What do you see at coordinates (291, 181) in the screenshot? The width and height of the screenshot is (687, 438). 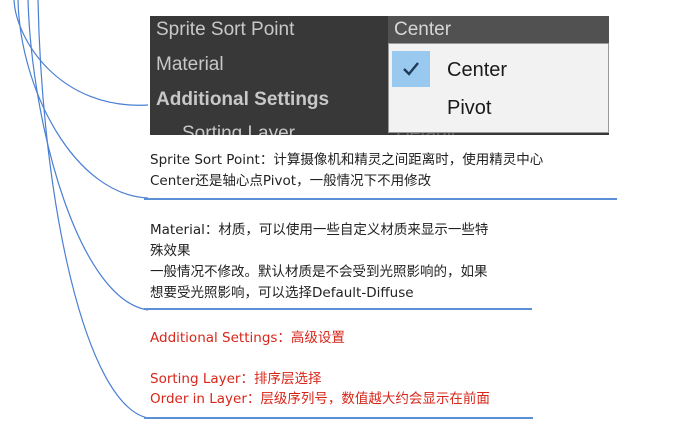 I see `note-line: Center还是轴心点Pivot，一般情况下不用修改` at bounding box center [291, 181].